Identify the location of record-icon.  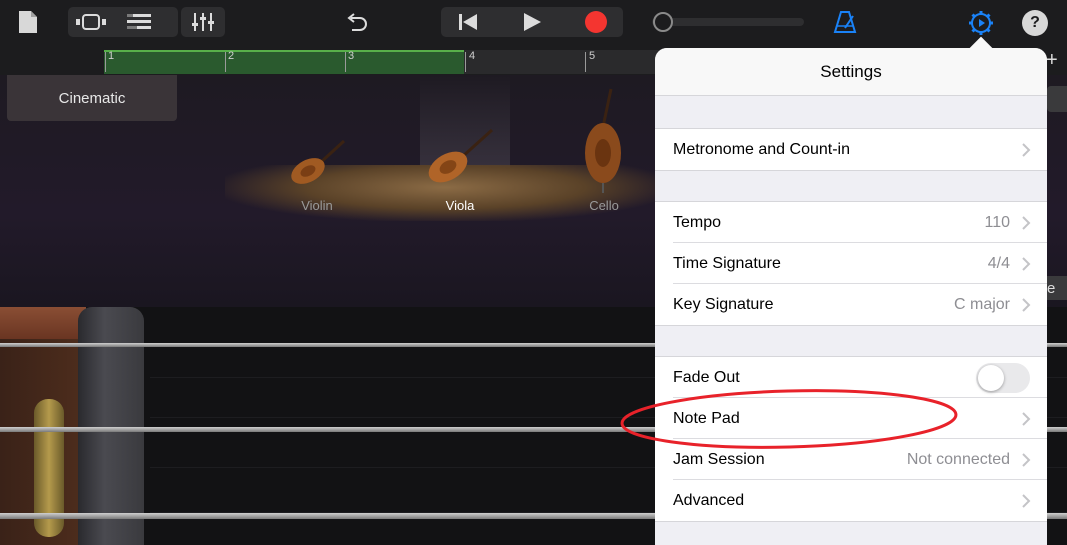
(596, 22).